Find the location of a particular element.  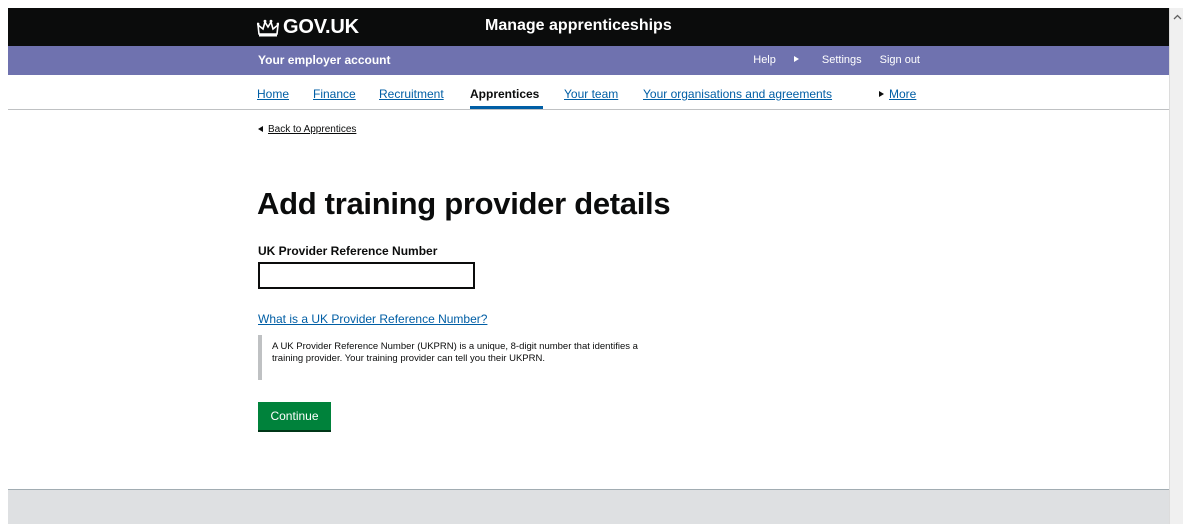

back-link: Back to Apprentices is located at coordinates (307, 129).